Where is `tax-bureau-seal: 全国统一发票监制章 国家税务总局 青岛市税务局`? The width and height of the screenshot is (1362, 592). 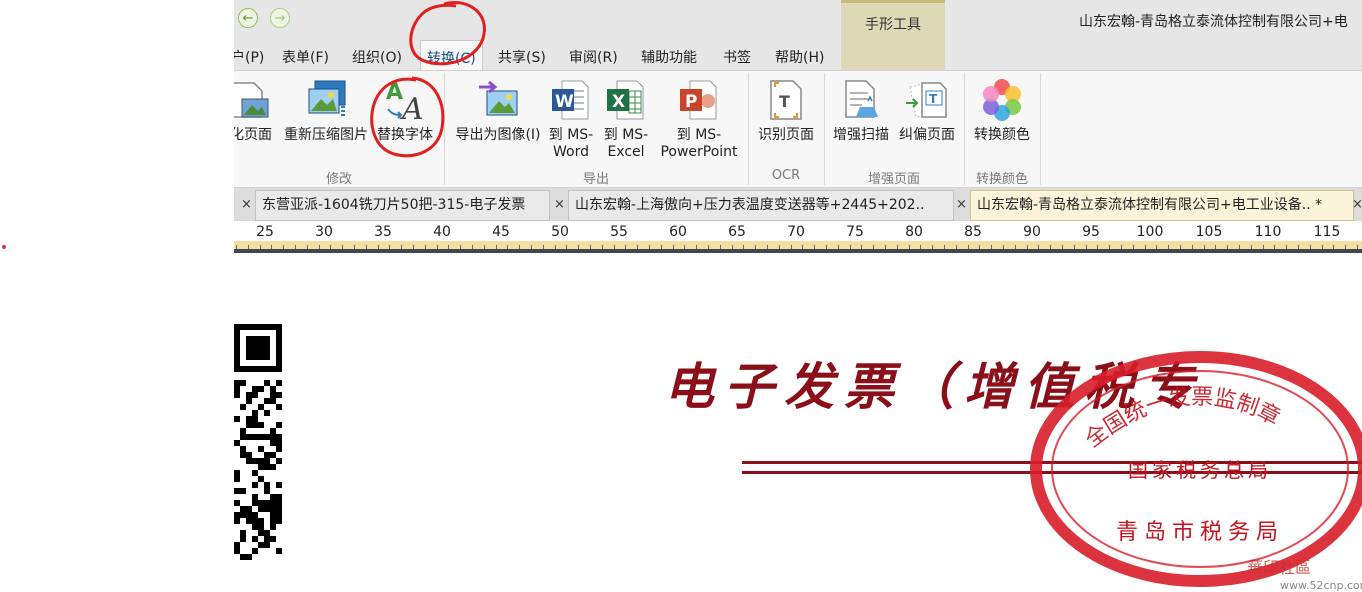
tax-bureau-seal: 全国统一发票监制章 国家税务总局 青岛市税务局 is located at coordinates (1196, 469).